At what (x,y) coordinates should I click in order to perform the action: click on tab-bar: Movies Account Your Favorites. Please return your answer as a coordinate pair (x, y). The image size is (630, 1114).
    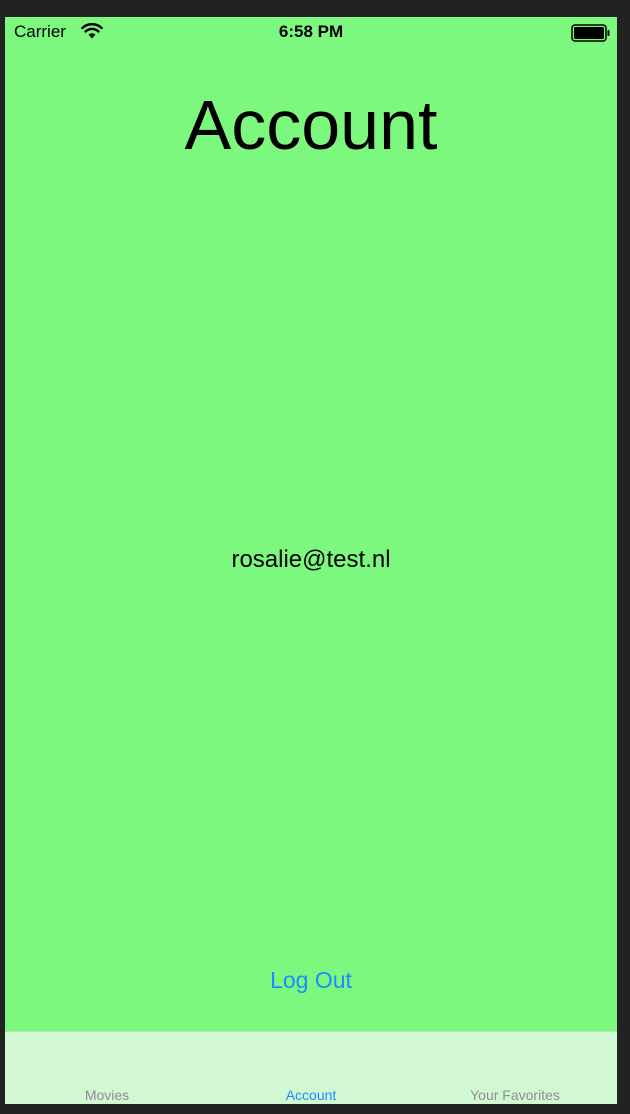
    Looking at the image, I should click on (311, 1067).